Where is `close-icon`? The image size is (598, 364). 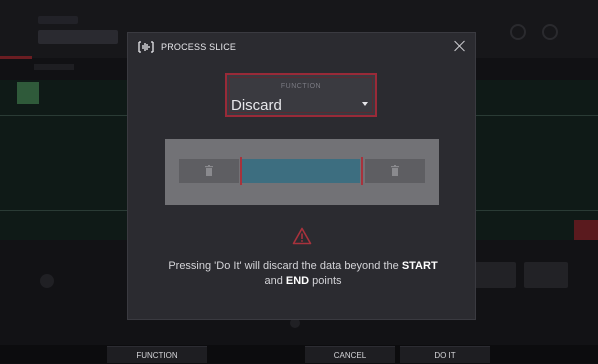
close-icon is located at coordinates (460, 46).